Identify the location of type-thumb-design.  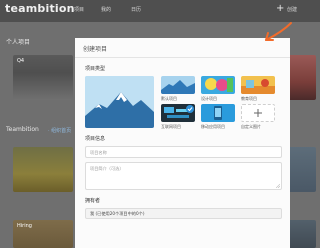
(218, 85).